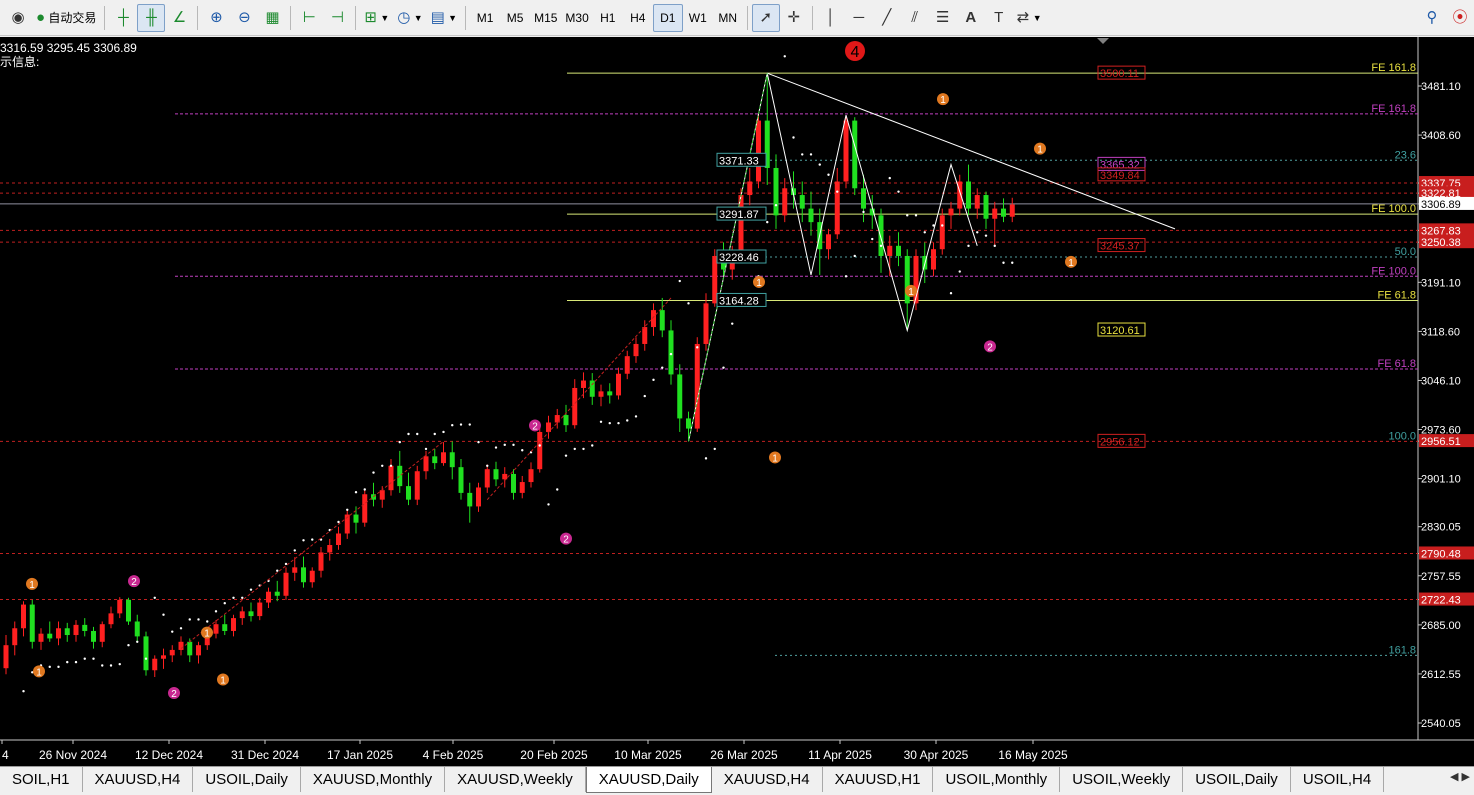  Describe the element at coordinates (576, 18) in the screenshot. I see `timeframe-m30: M30` at that location.